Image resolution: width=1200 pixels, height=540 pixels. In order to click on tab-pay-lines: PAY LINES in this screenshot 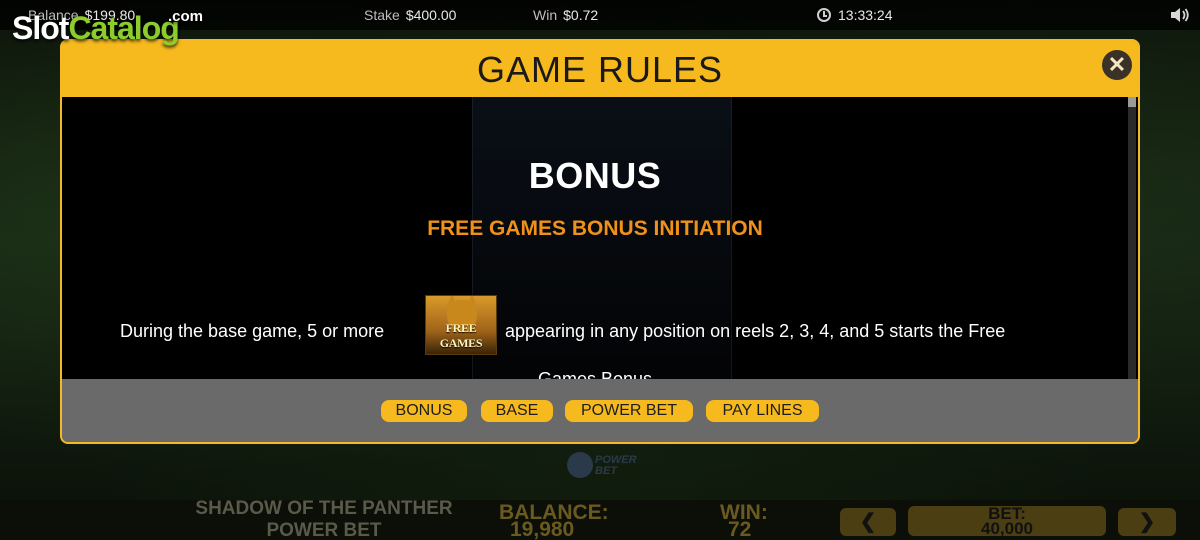, I will do `click(762, 411)`.